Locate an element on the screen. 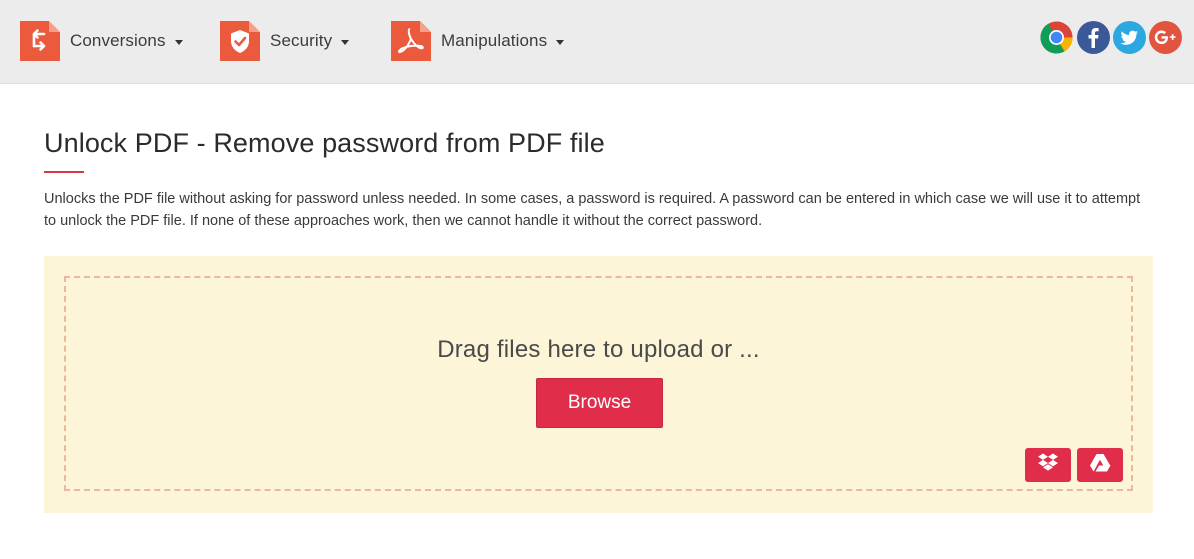  nav-security-menu: Security is located at coordinates (285, 41).